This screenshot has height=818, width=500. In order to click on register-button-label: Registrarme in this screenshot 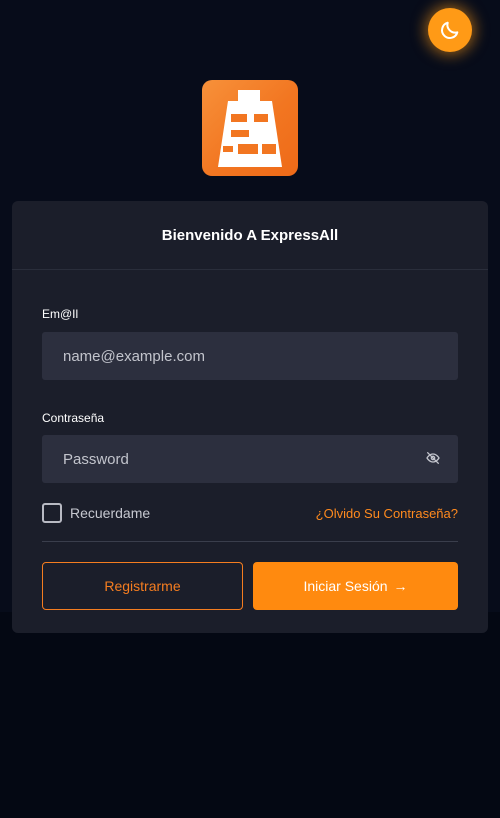, I will do `click(142, 586)`.